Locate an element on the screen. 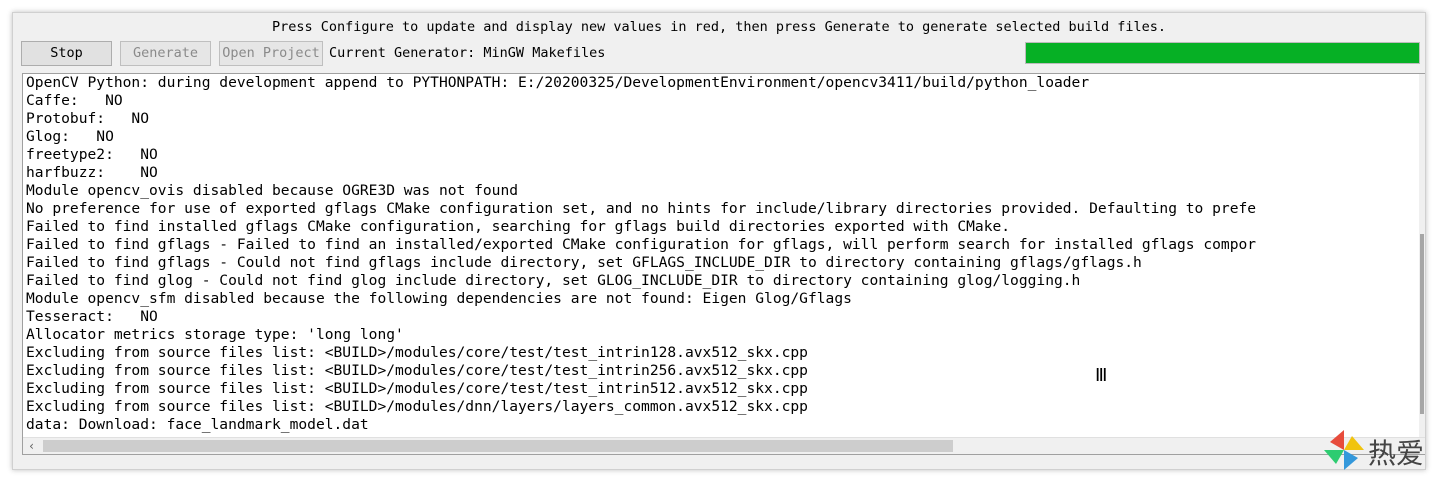 This screenshot has width=1438, height=478. open-project-button: Open Project is located at coordinates (271, 53).